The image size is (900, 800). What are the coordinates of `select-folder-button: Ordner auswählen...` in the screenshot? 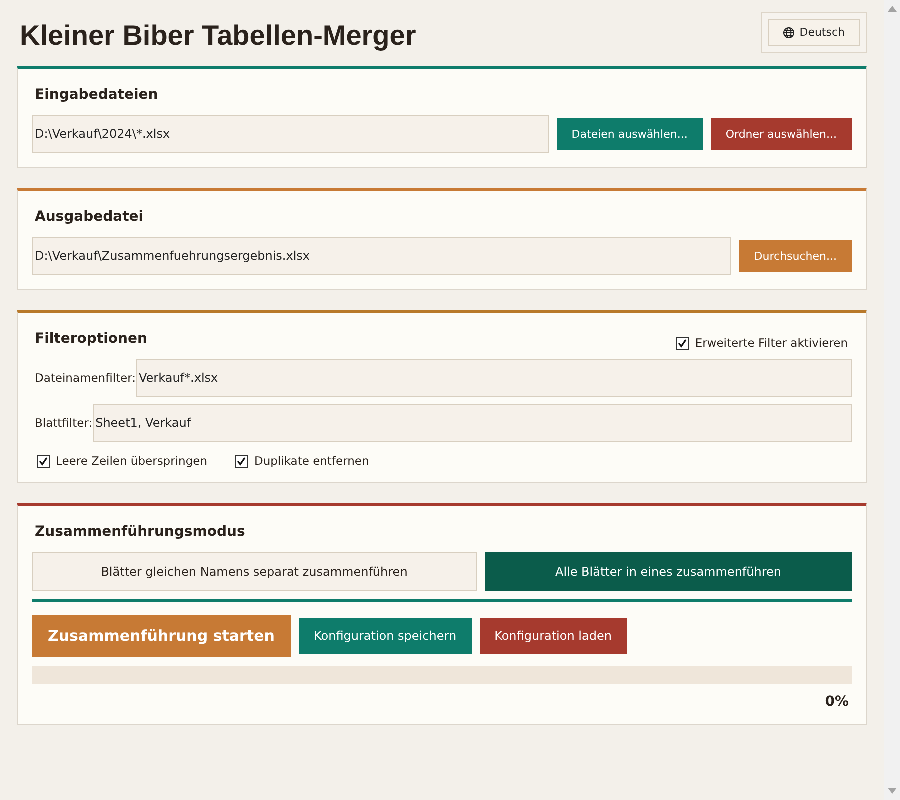 It's located at (781, 134).